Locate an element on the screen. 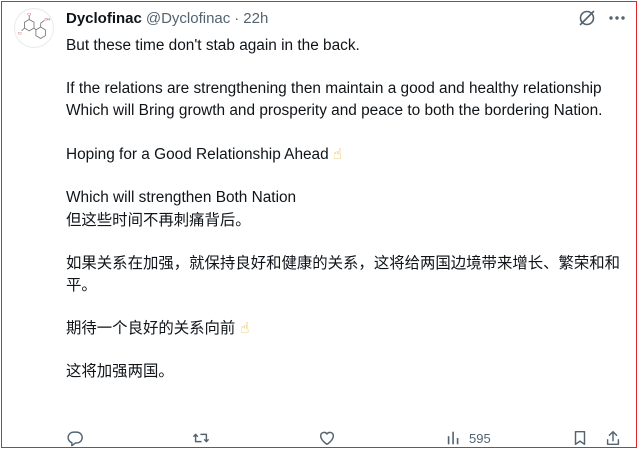 The height and width of the screenshot is (451, 640). retweet-icon is located at coordinates (201, 438).